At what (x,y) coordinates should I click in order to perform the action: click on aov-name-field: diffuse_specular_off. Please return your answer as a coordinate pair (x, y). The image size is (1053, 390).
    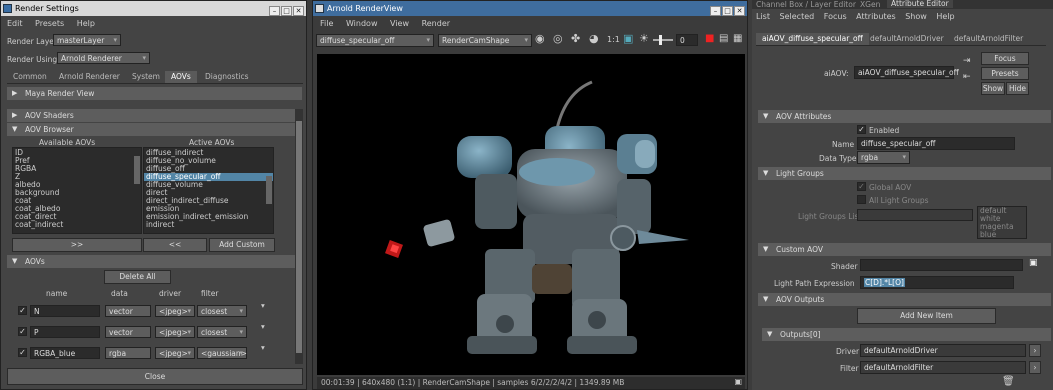
    Looking at the image, I should click on (936, 143).